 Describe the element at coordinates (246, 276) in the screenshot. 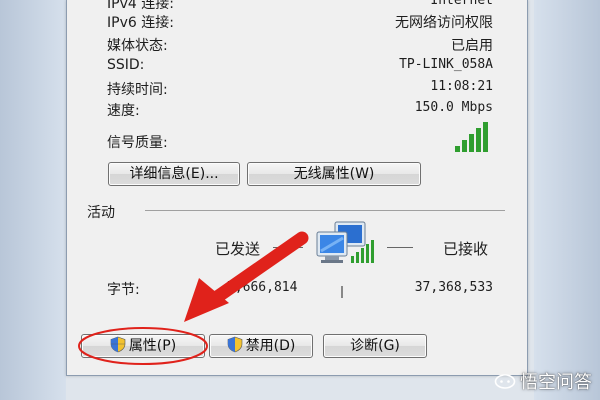

I see `red-arrow-annotation` at that location.